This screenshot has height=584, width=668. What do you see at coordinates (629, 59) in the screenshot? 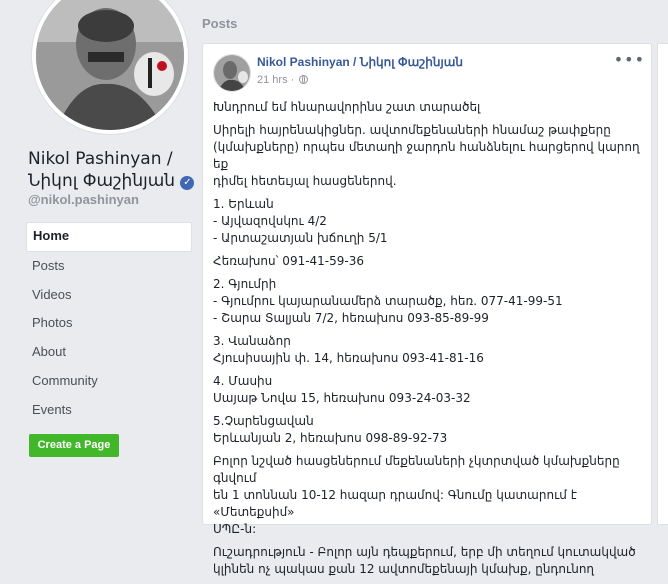
I see `more-options-icon: •••` at bounding box center [629, 59].